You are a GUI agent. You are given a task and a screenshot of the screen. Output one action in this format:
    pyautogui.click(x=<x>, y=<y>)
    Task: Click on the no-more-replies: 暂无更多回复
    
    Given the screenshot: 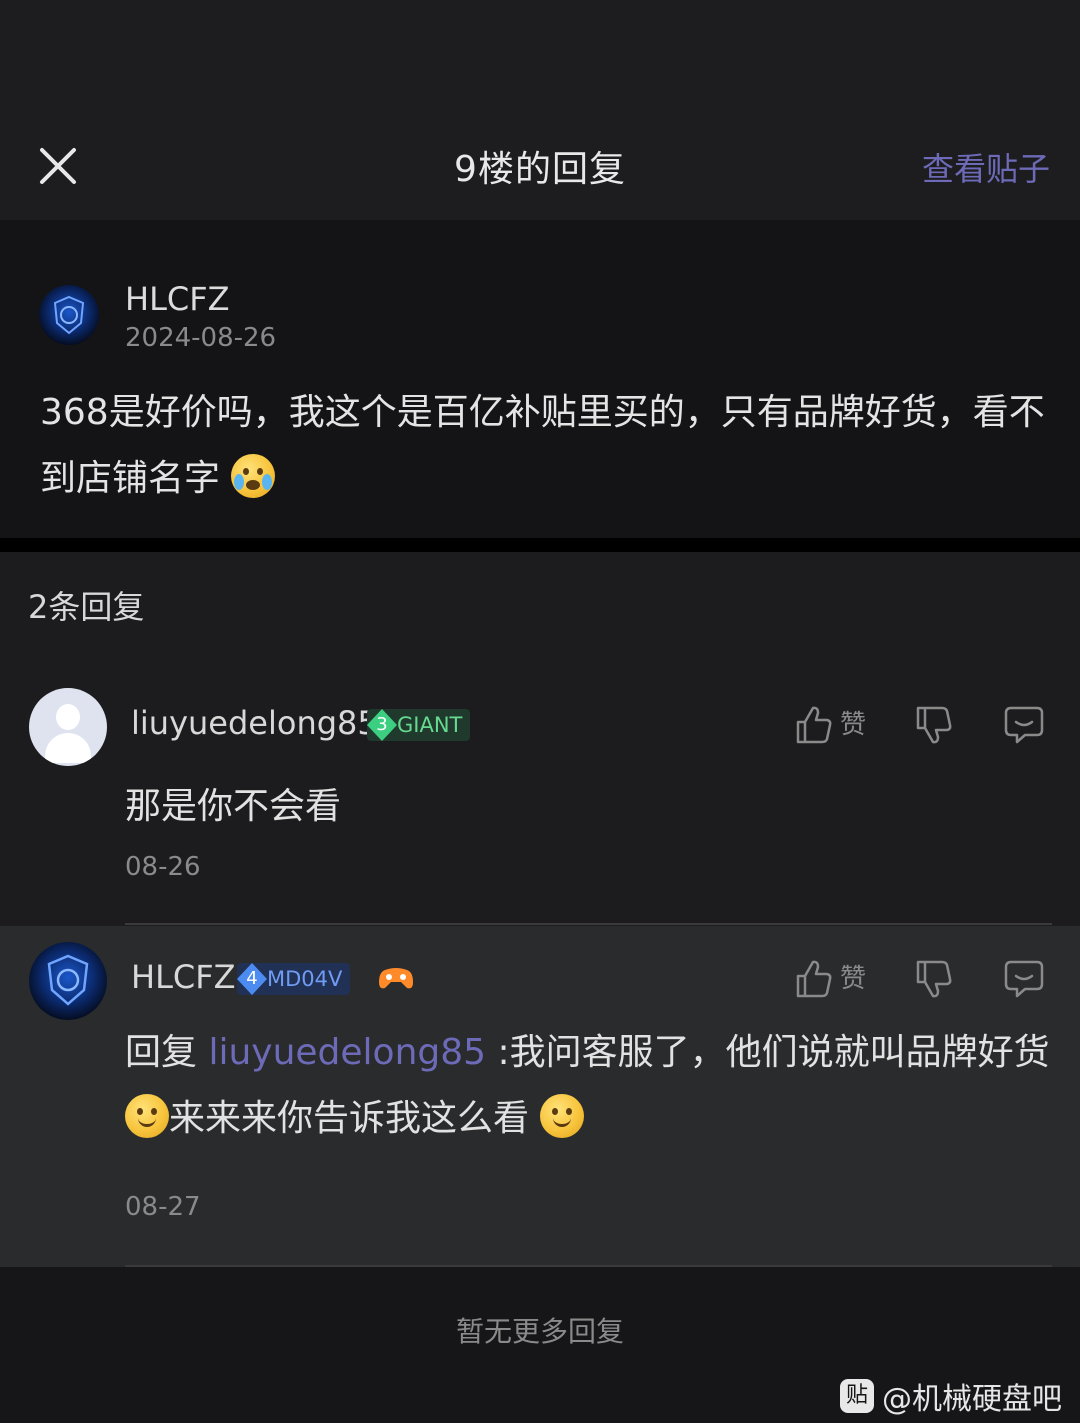 What is the action you would take?
    pyautogui.click(x=539, y=1331)
    